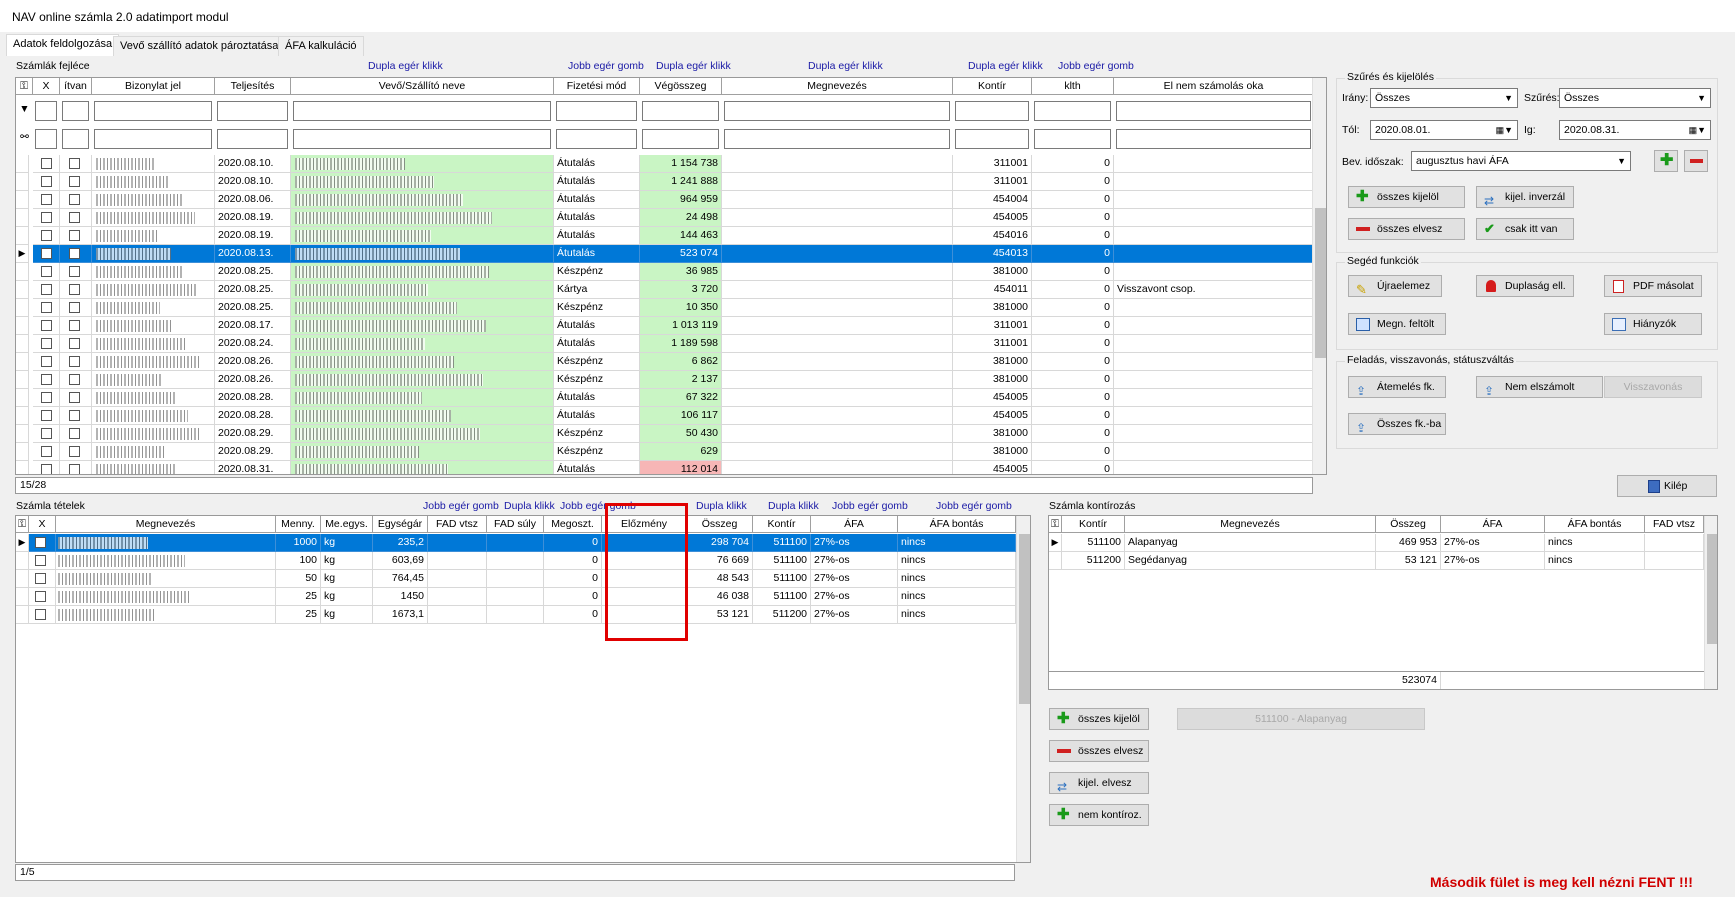  What do you see at coordinates (1214, 86) in the screenshot?
I see `column-header: El nem számolás oka` at bounding box center [1214, 86].